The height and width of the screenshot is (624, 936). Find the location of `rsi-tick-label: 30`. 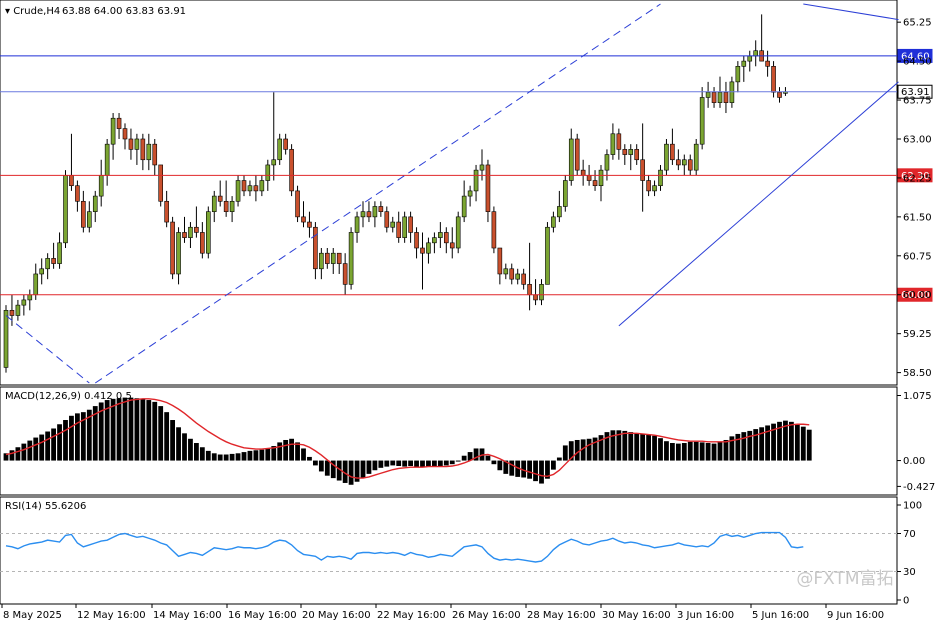

rsi-tick-label: 30 is located at coordinates (909, 572).